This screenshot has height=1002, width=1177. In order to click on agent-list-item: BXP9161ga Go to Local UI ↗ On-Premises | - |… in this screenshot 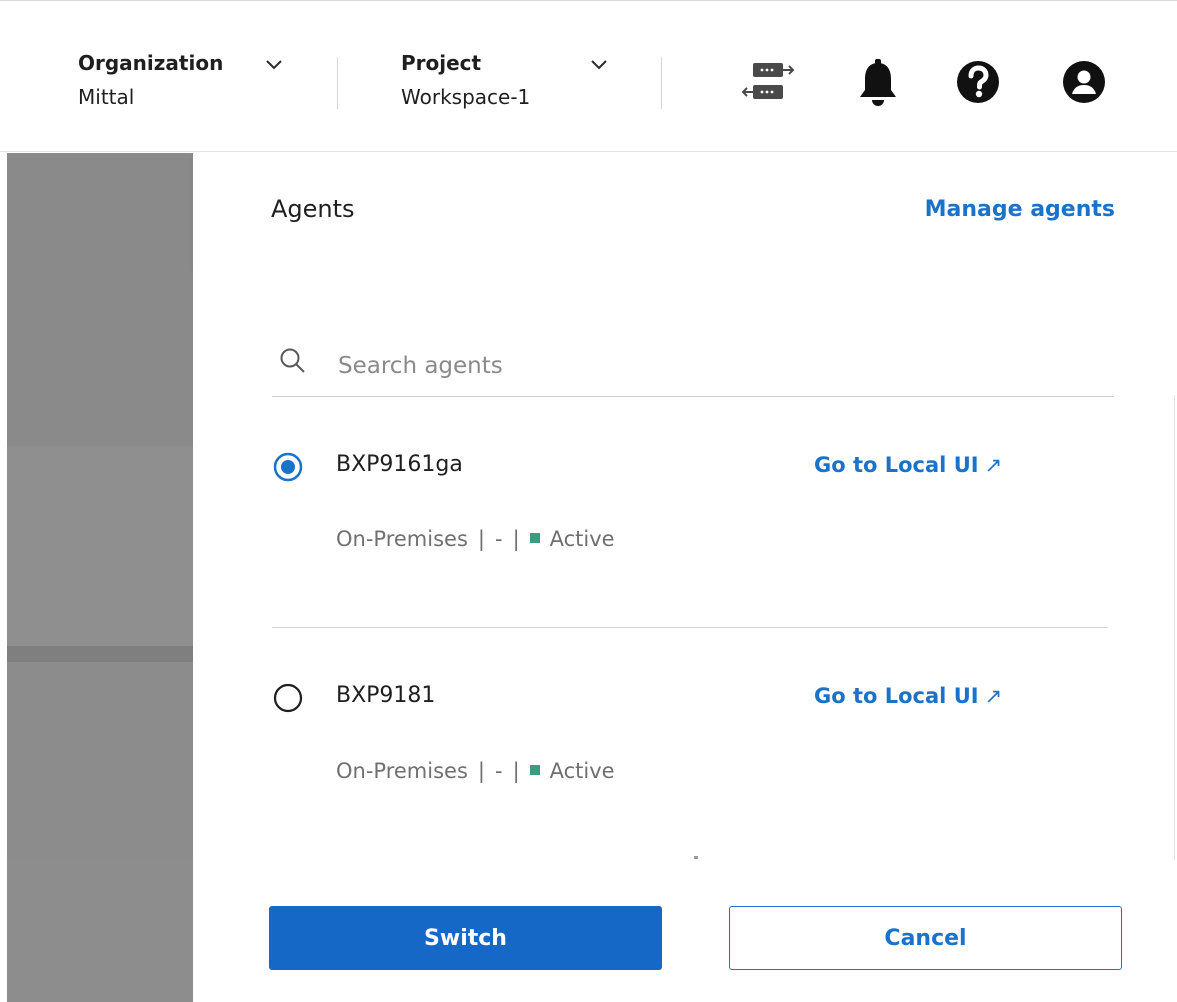, I will do `click(685, 500)`.